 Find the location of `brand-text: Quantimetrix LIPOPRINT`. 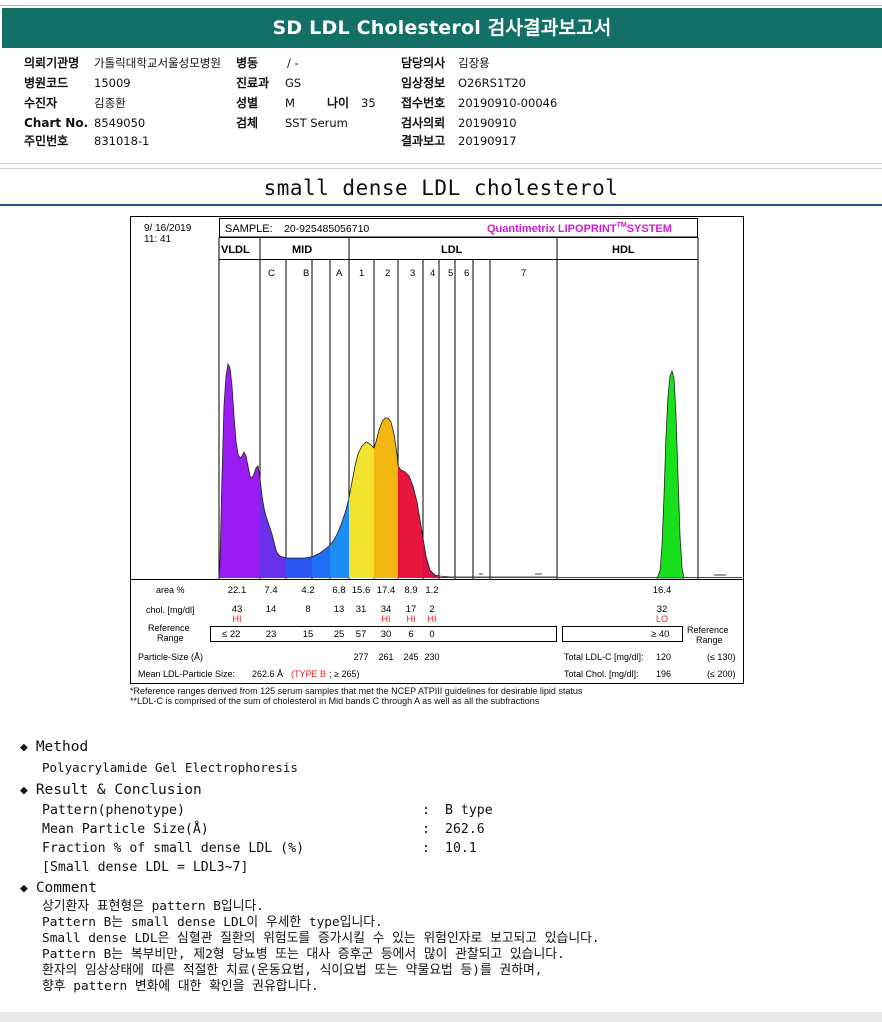

brand-text: Quantimetrix LIPOPRINT is located at coordinates (552, 229).